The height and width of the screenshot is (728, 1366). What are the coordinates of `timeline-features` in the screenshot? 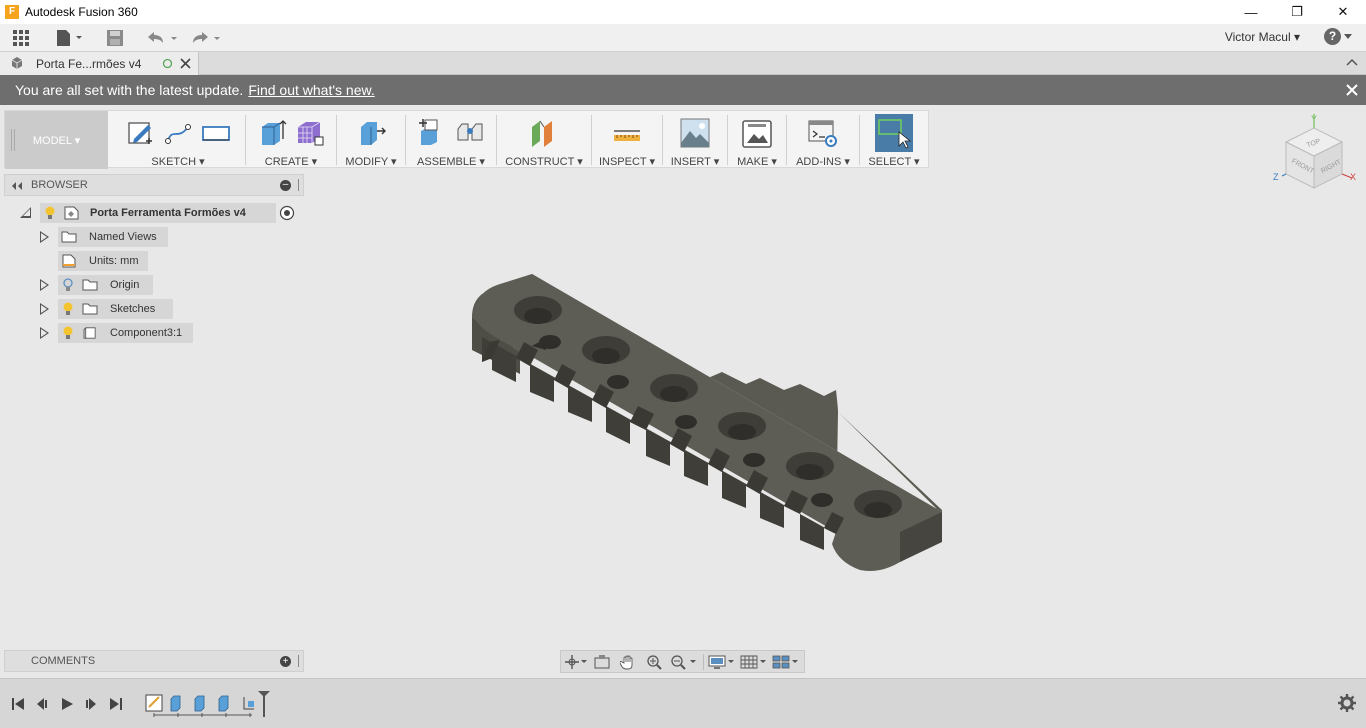 It's located at (208, 706).